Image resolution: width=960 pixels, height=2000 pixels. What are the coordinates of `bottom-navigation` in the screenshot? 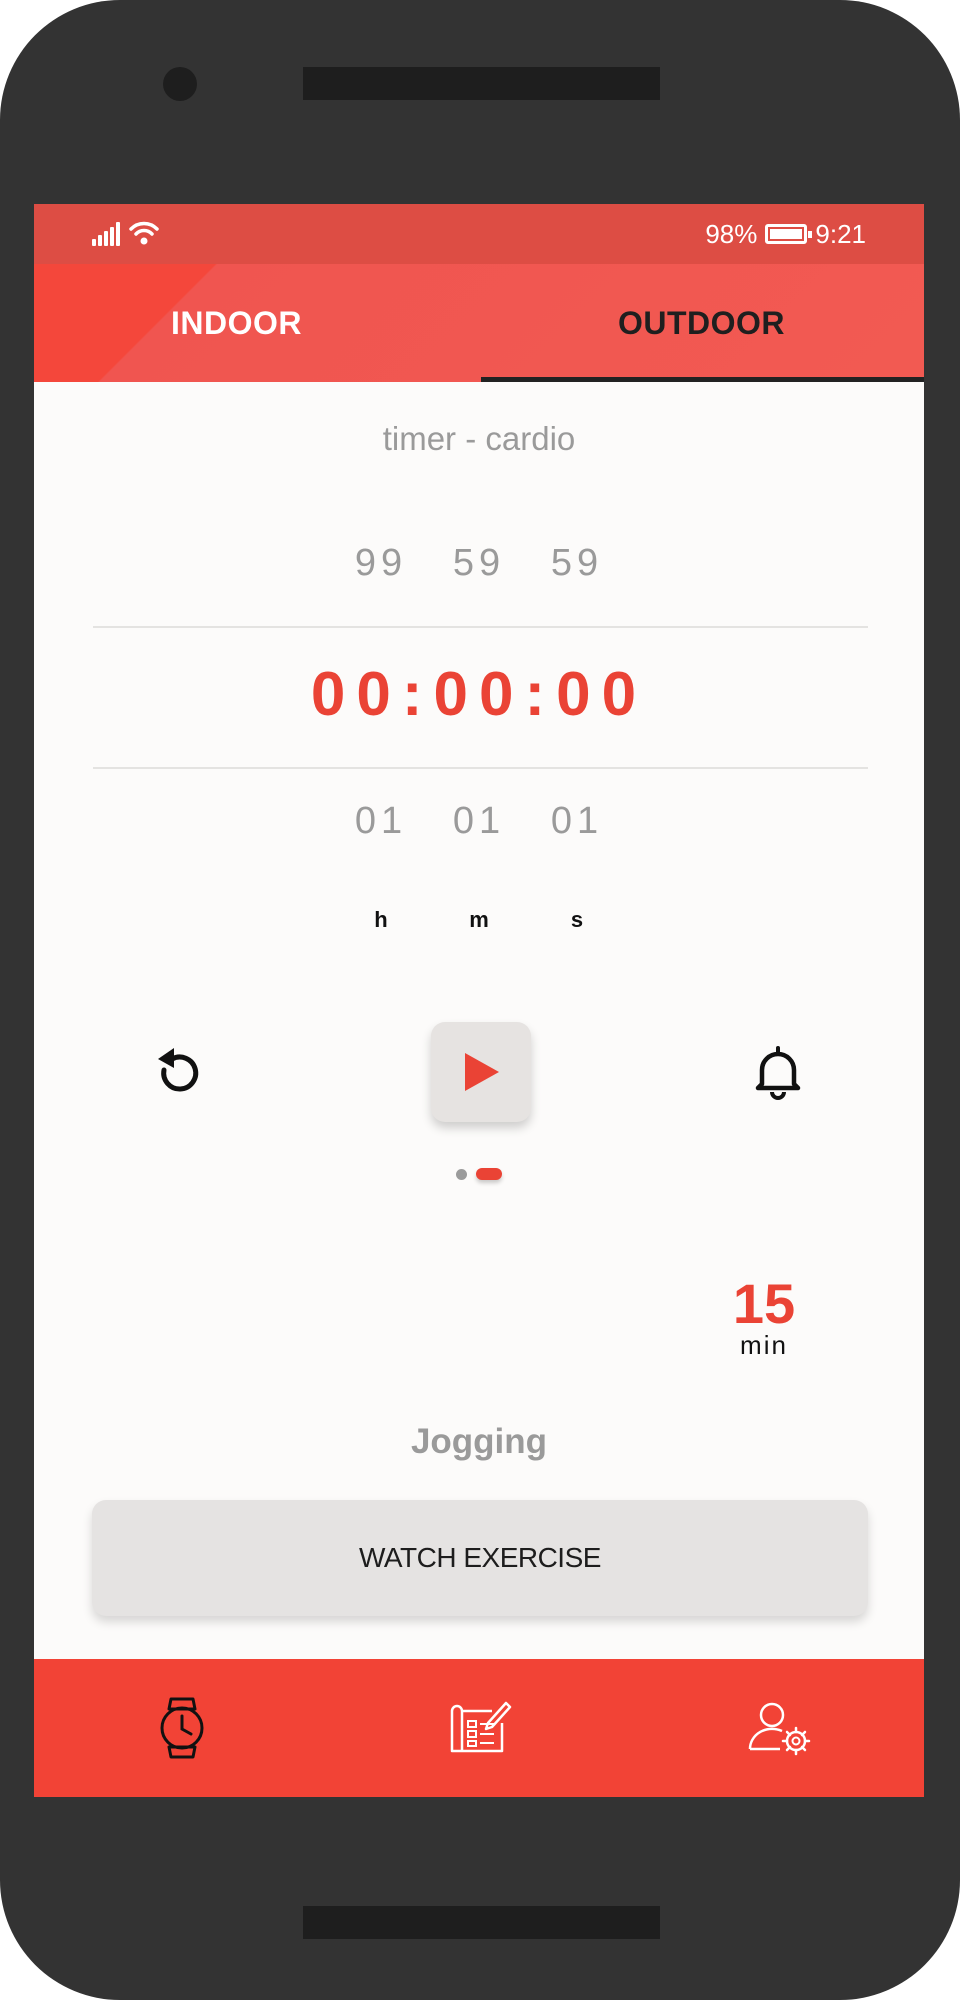 It's located at (479, 1728).